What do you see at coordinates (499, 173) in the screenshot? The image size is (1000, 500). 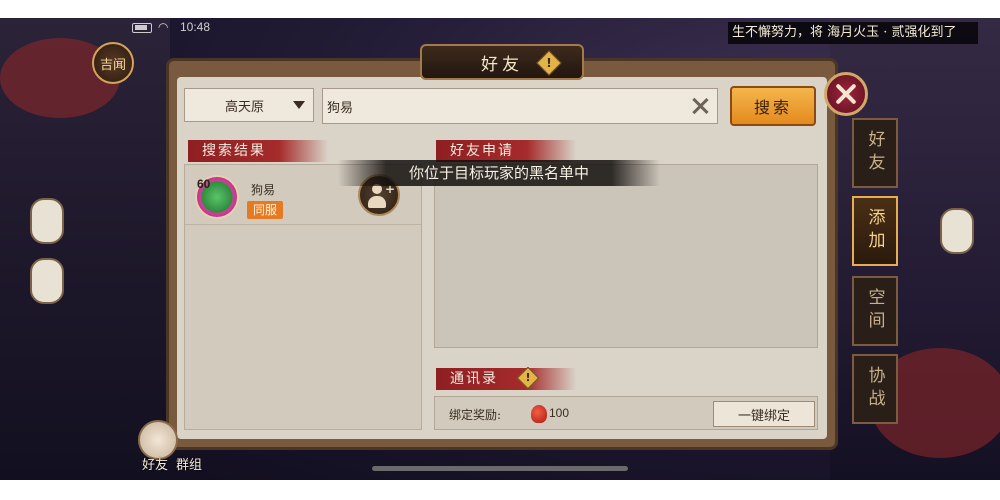 I see `toast-message: 你位于目标玩家的黑名单中` at bounding box center [499, 173].